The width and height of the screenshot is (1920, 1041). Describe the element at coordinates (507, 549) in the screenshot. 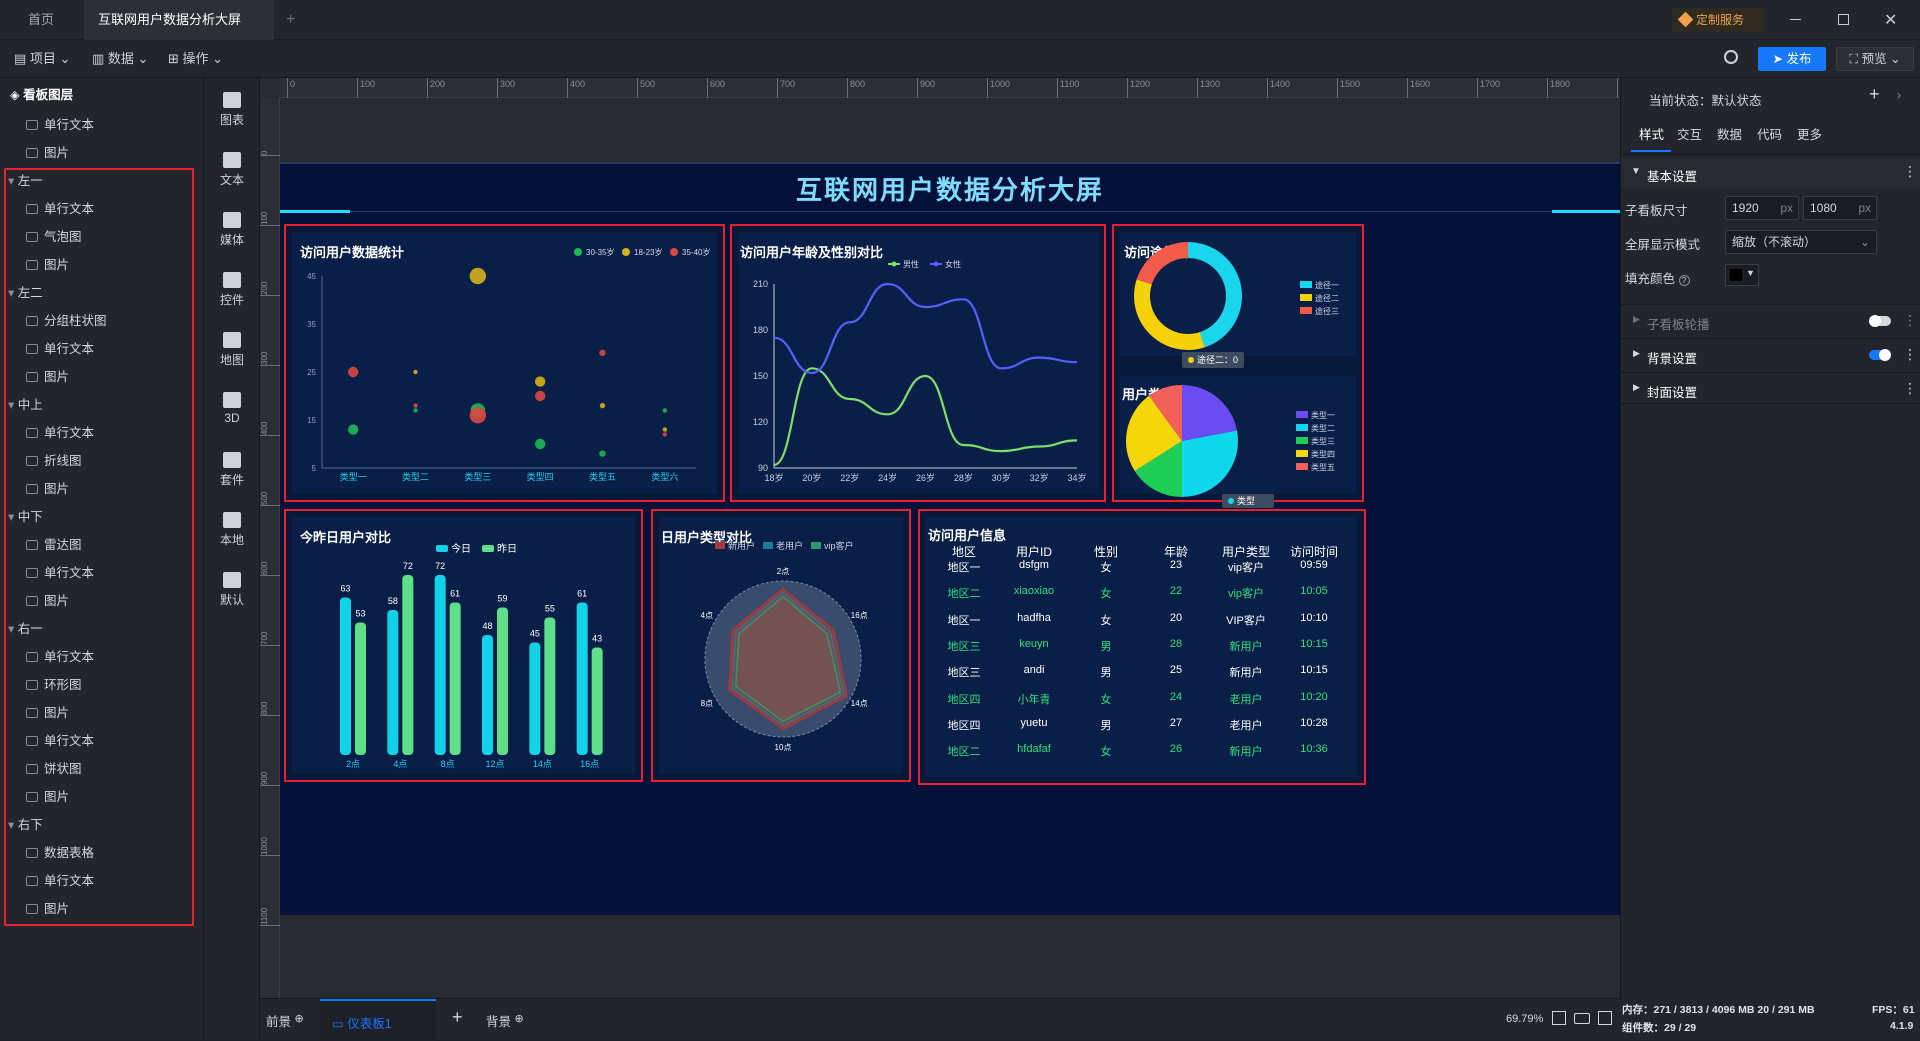

I see `legend-label: 昨日` at that location.